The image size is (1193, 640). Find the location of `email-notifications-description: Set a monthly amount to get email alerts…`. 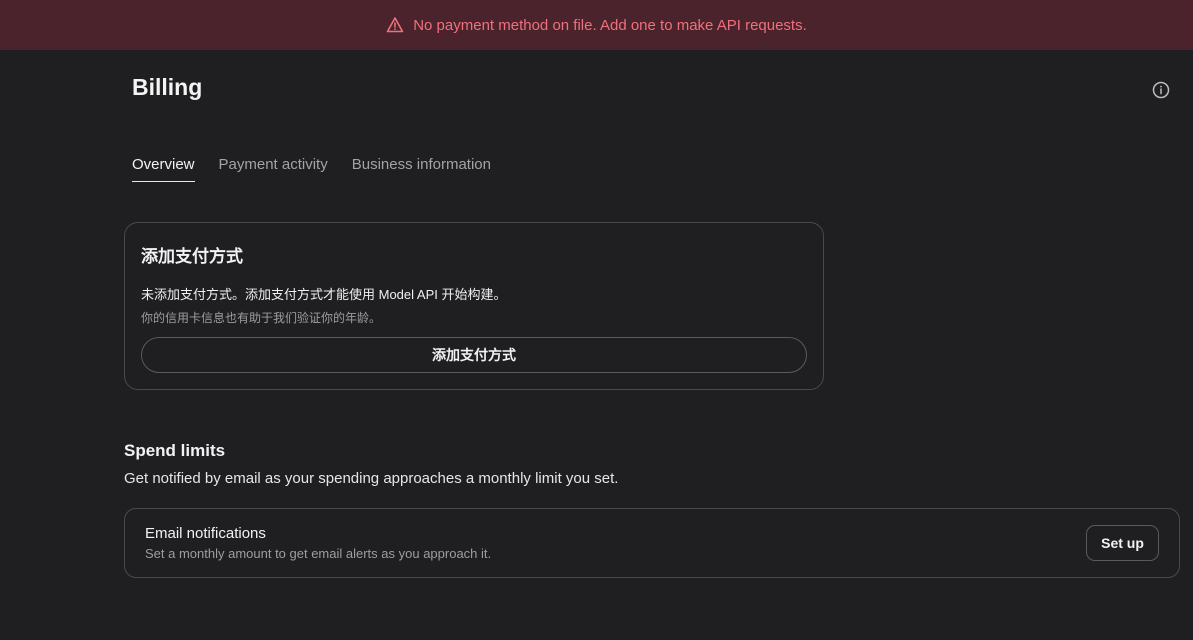

email-notifications-description: Set a monthly amount to get email alerts… is located at coordinates (318, 553).